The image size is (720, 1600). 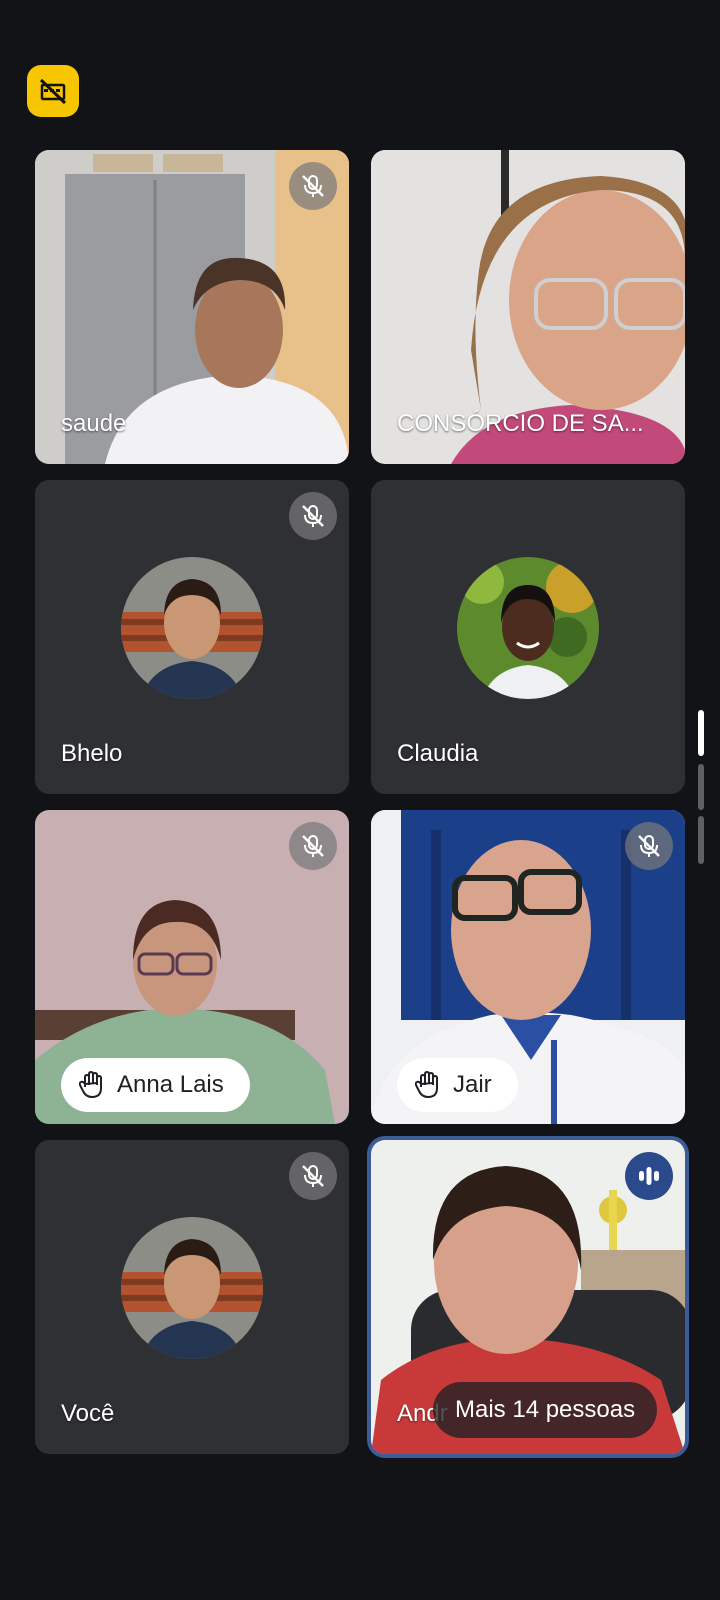 I want to click on participant-tile-claudia: Claudia, so click(x=528, y=637).